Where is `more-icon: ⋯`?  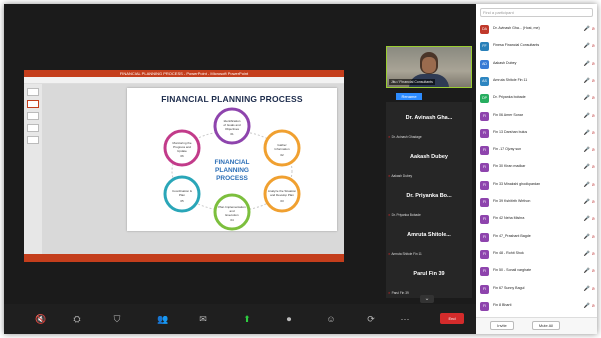
more-icon: ⋯ is located at coordinates (405, 319).